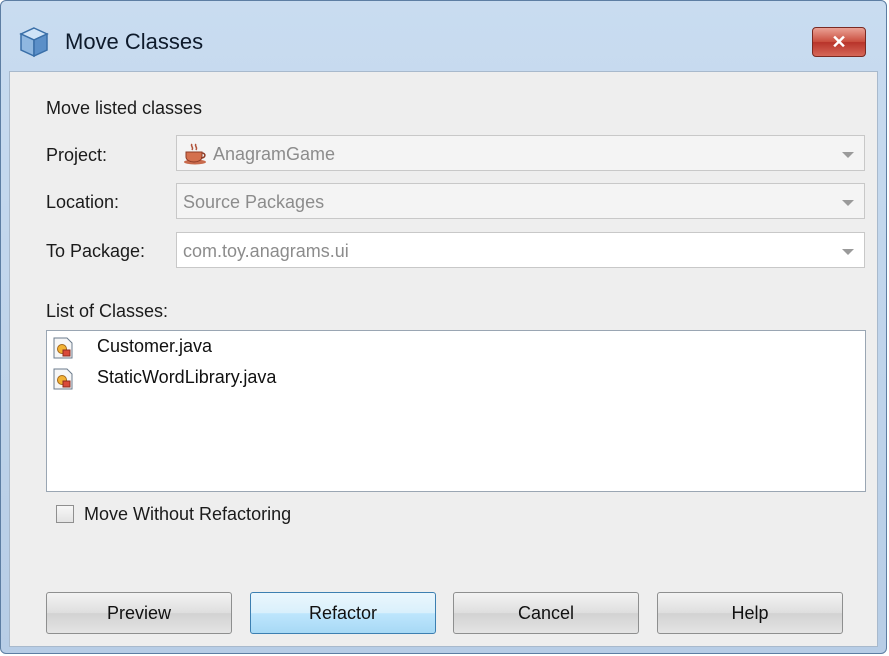 This screenshot has height=656, width=889. What do you see at coordinates (343, 613) in the screenshot?
I see `refactor-button: Refactor` at bounding box center [343, 613].